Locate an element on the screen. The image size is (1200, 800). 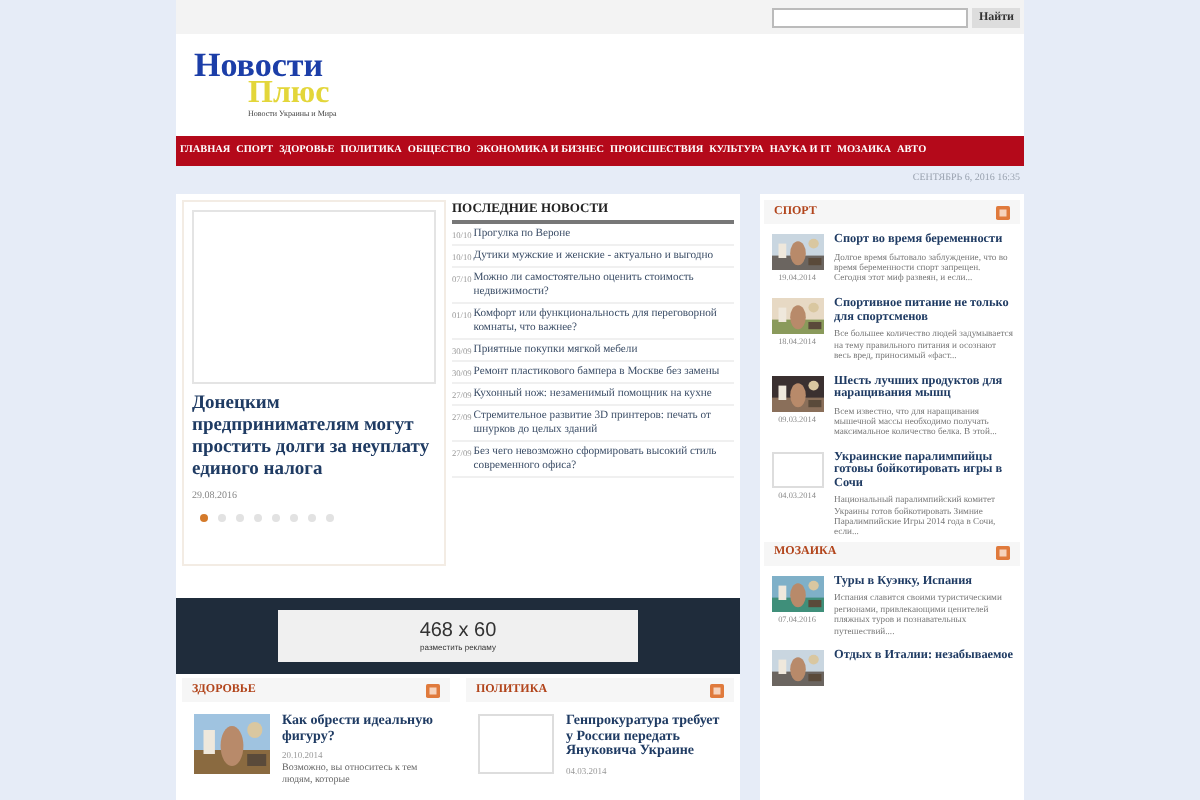
search-field is located at coordinates (870, 17).